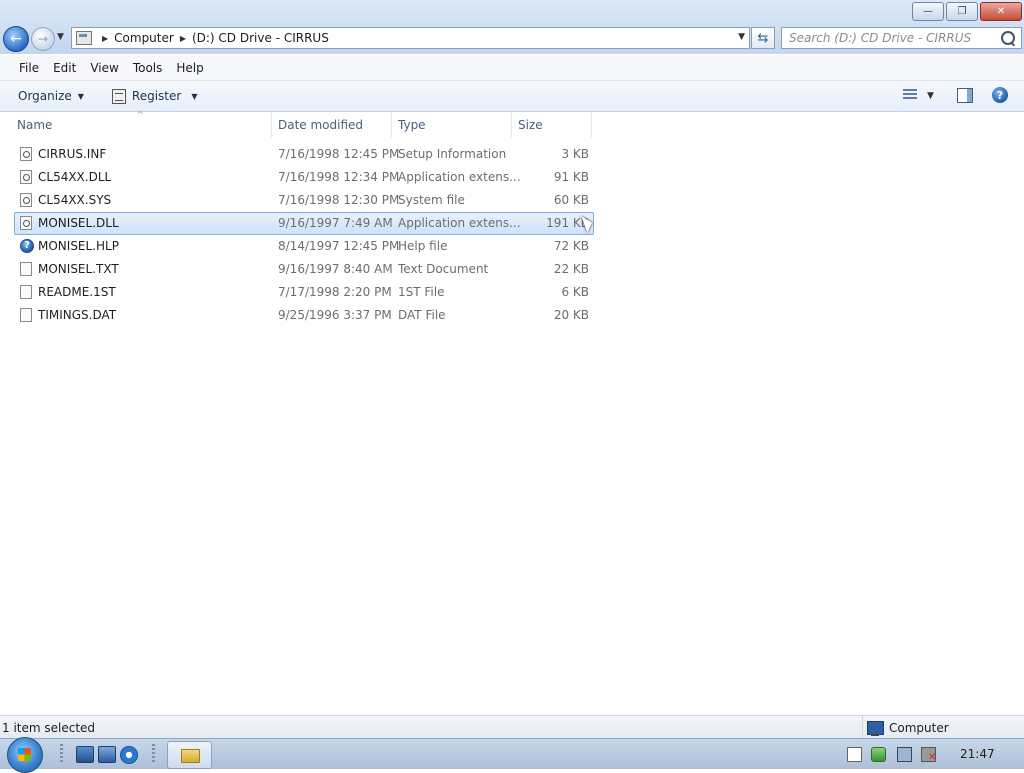 The image size is (1024, 773). Describe the element at coordinates (571, 177) in the screenshot. I see `file-size: 91 KB` at that location.